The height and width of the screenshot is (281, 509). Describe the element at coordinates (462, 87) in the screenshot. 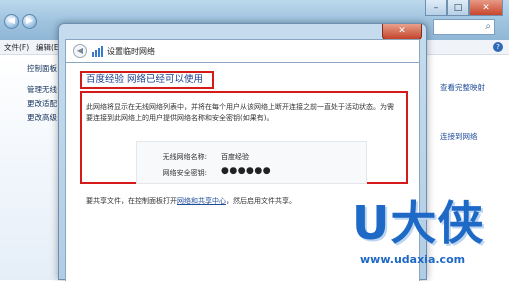

I see `view-full-map-link: 查看完整映射` at that location.